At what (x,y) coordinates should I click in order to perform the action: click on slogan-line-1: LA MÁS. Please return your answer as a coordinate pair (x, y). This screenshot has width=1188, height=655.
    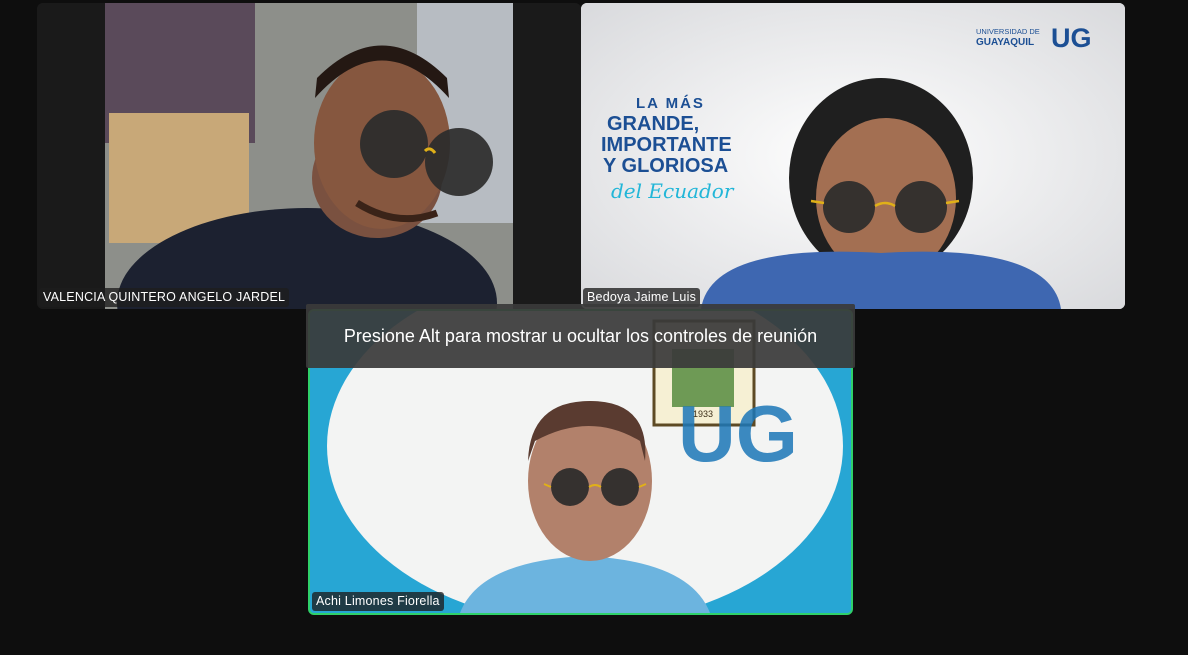
    Looking at the image, I should click on (670, 103).